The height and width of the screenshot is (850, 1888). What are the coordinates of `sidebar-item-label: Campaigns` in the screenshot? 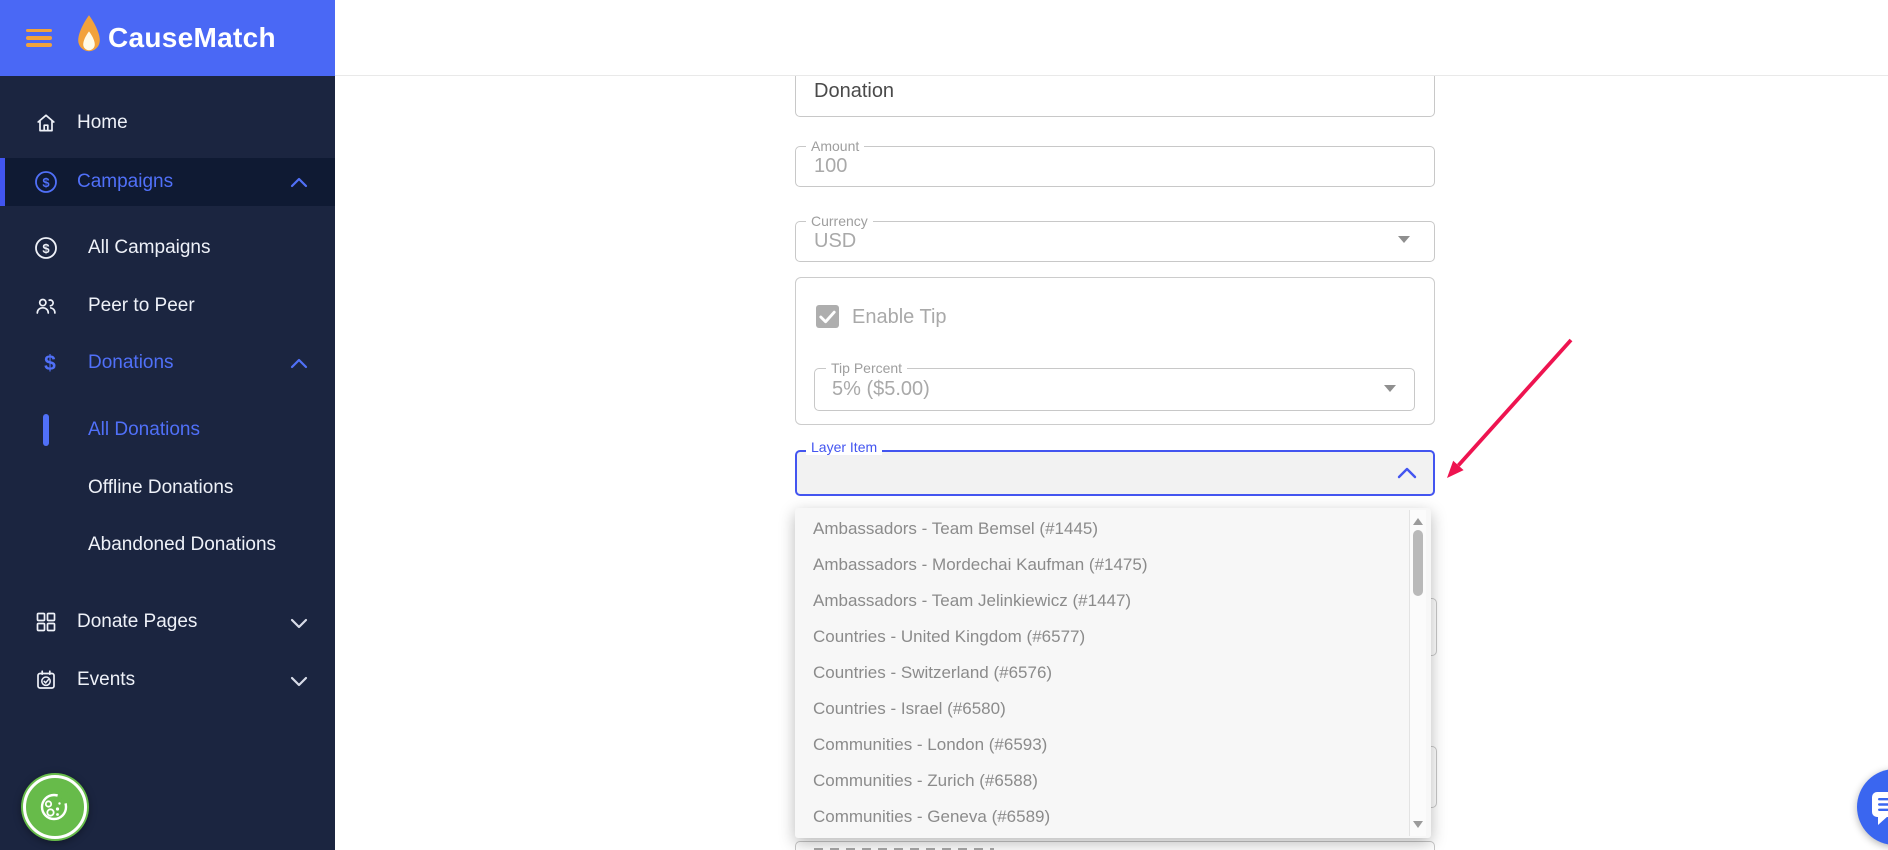 It's located at (125, 181).